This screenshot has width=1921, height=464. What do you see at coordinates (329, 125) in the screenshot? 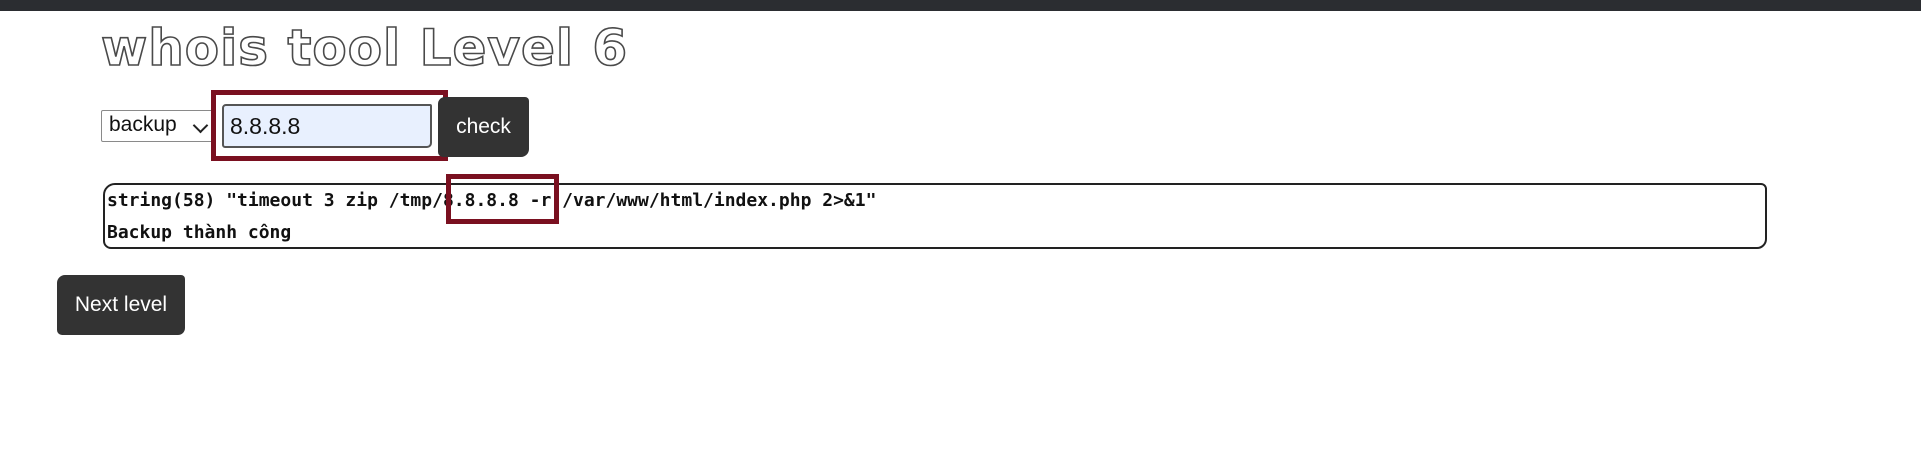
I see `input-highlight-box` at bounding box center [329, 125].